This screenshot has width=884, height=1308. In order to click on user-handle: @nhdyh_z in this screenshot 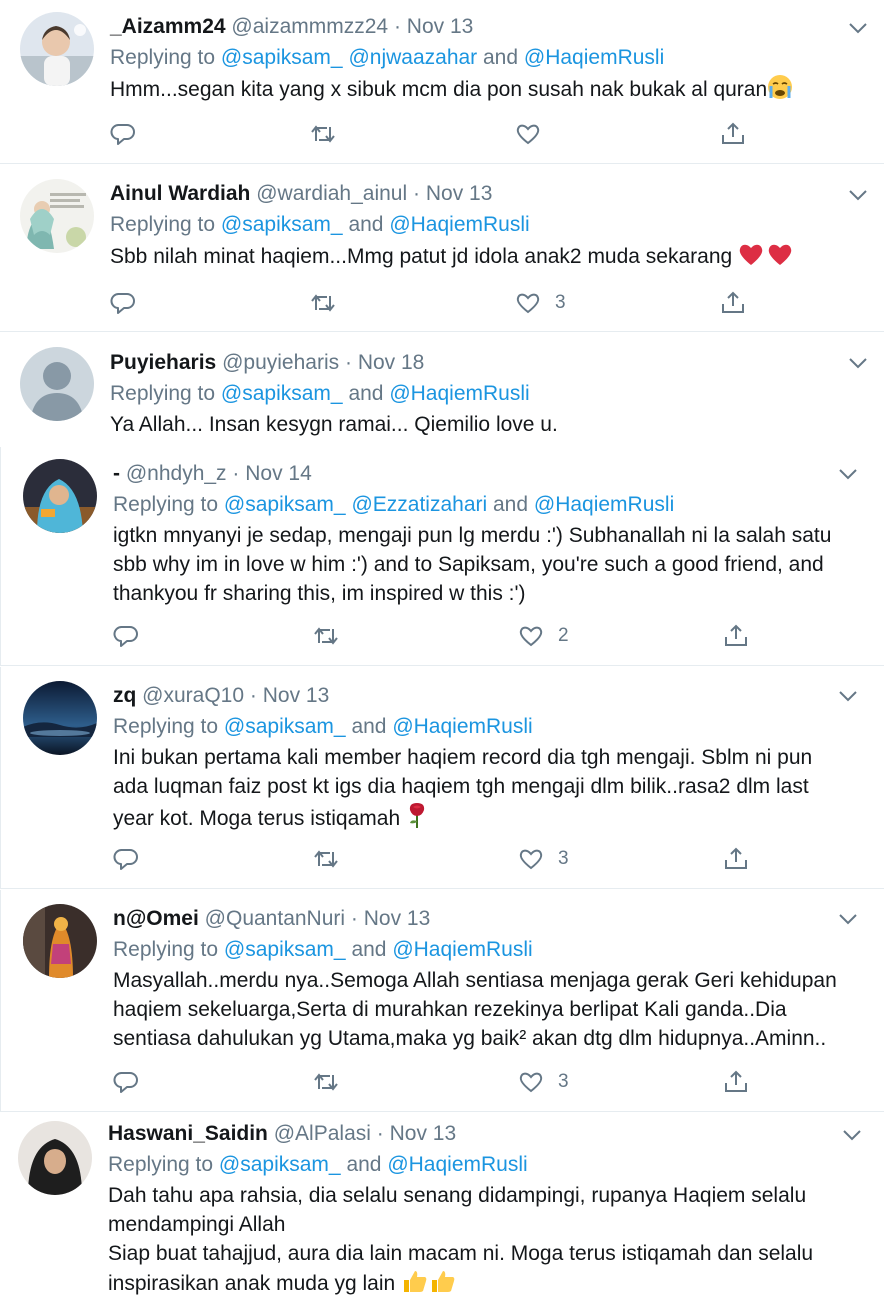, I will do `click(176, 473)`.